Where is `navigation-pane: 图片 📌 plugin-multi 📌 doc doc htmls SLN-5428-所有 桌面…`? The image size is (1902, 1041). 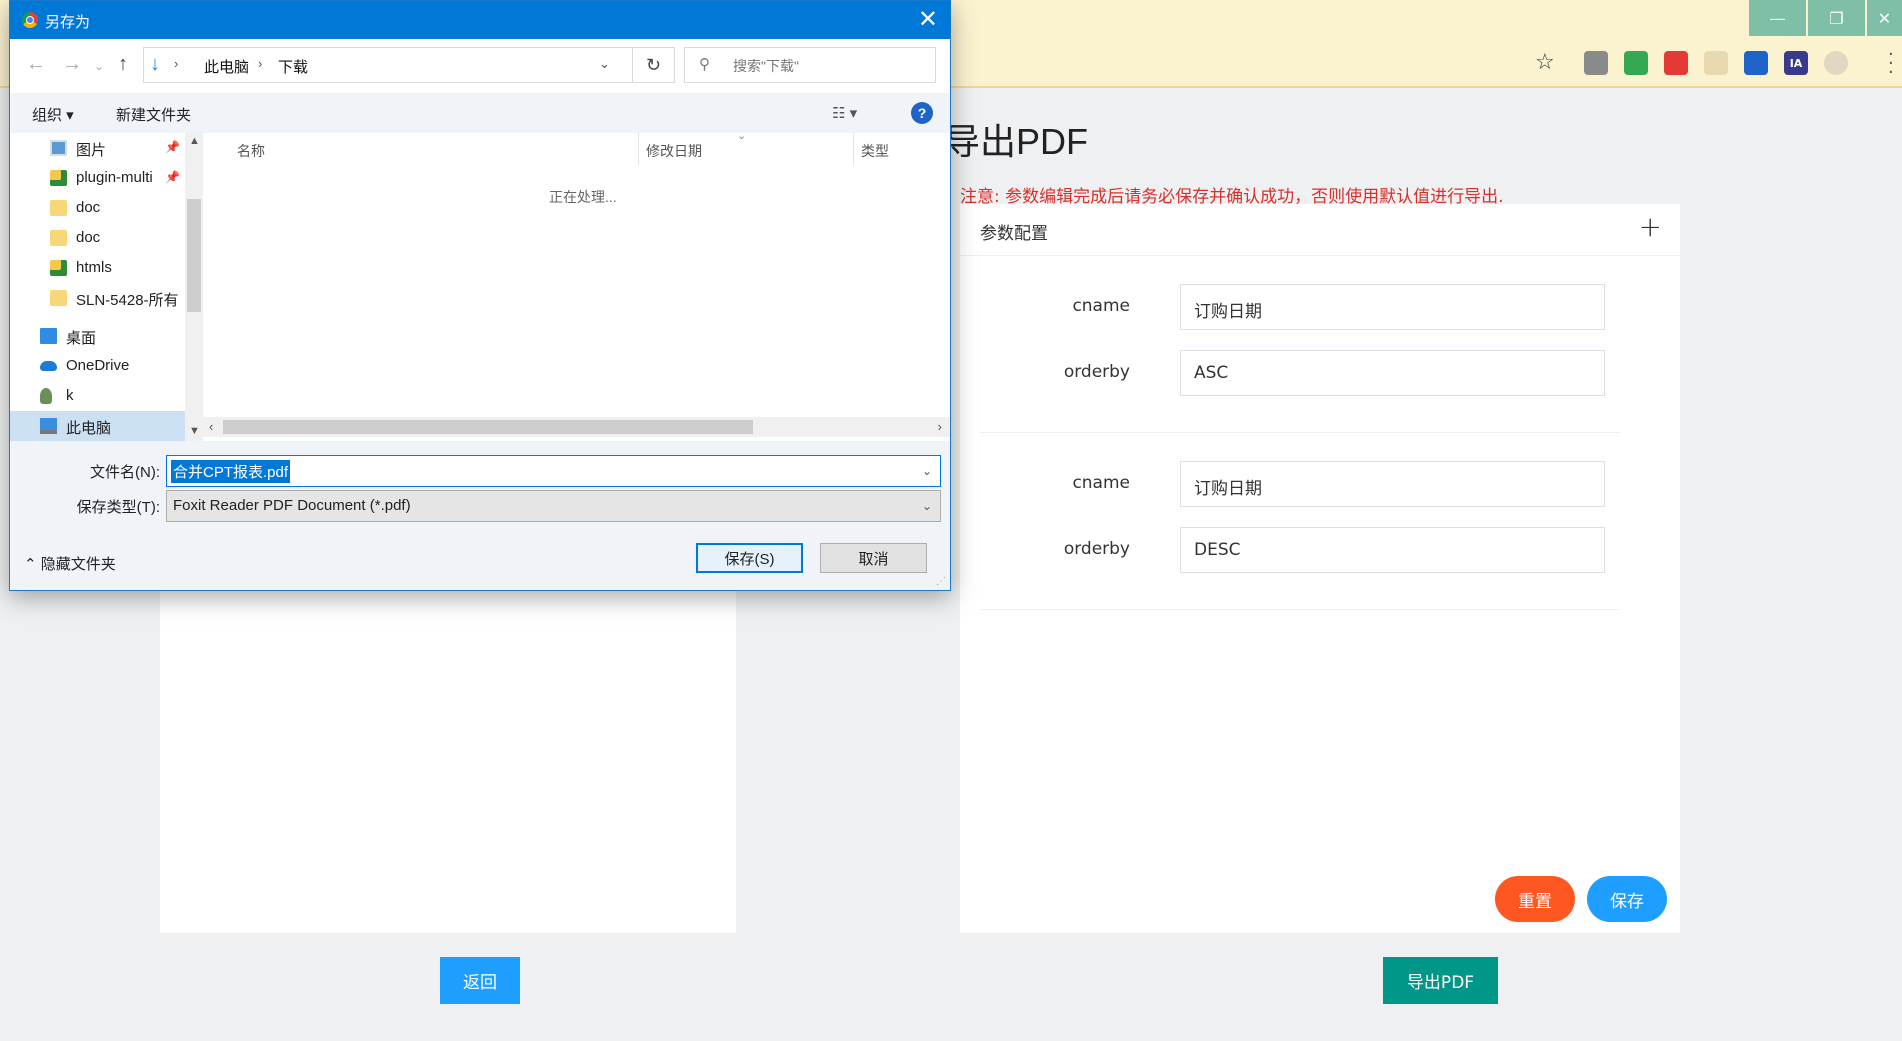 navigation-pane: 图片 📌 plugin-multi 📌 doc doc htmls SLN-5428-所有 桌面… is located at coordinates (106, 287).